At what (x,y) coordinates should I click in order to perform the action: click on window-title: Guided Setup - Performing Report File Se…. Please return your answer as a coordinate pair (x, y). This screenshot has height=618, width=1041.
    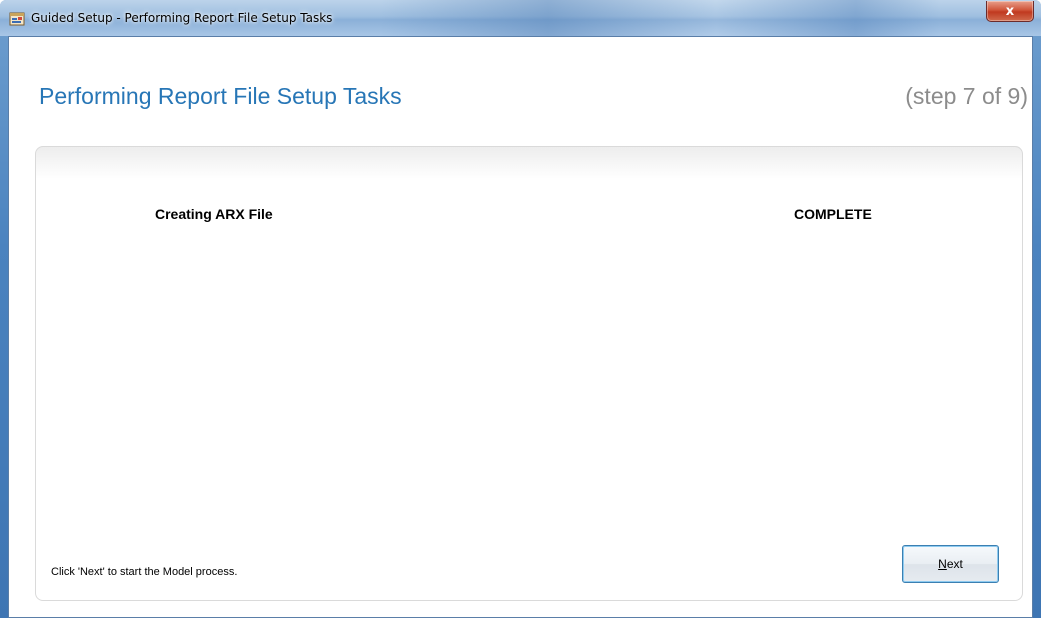
    Looking at the image, I should click on (182, 18).